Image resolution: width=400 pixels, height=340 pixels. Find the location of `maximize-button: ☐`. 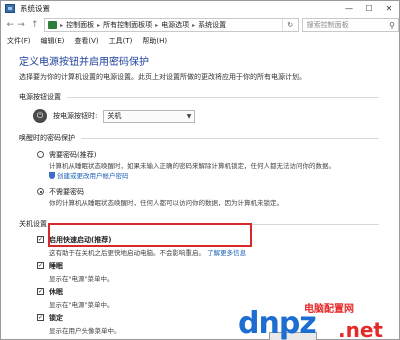

maximize-button: ☐ is located at coordinates (369, 8).